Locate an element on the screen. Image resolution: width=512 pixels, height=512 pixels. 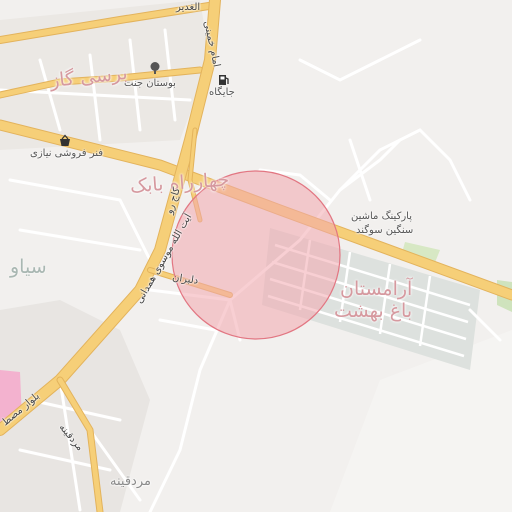
fuel-station-label: جایگاه is located at coordinates (222, 92).